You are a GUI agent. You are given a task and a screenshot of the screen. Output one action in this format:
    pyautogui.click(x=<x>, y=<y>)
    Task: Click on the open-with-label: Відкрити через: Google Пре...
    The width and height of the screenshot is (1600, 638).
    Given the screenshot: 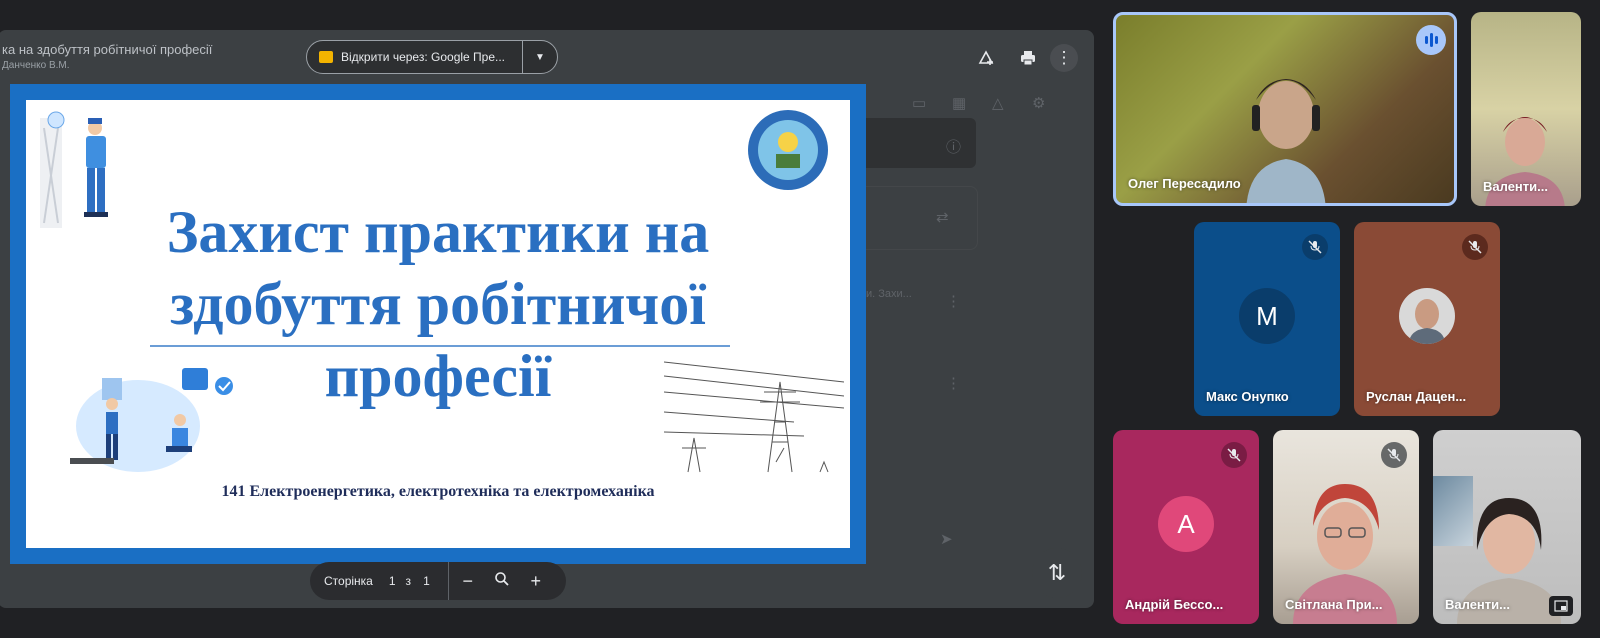 What is the action you would take?
    pyautogui.click(x=423, y=57)
    